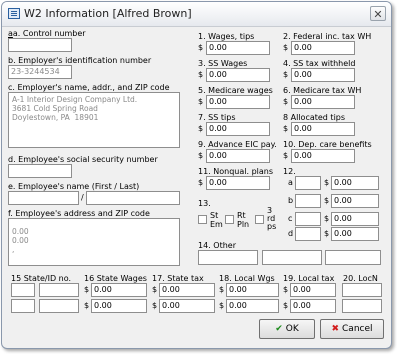  I want to click on box8-label: 8 Allocated tips, so click(314, 117).